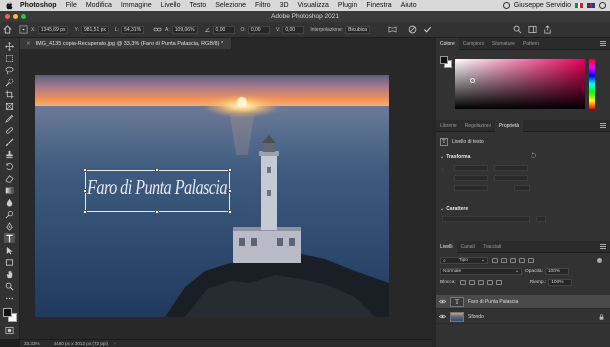 The width and height of the screenshot is (610, 347). Describe the element at coordinates (523, 302) in the screenshot. I see `layer-row: T Faro di Punta Palascia` at that location.